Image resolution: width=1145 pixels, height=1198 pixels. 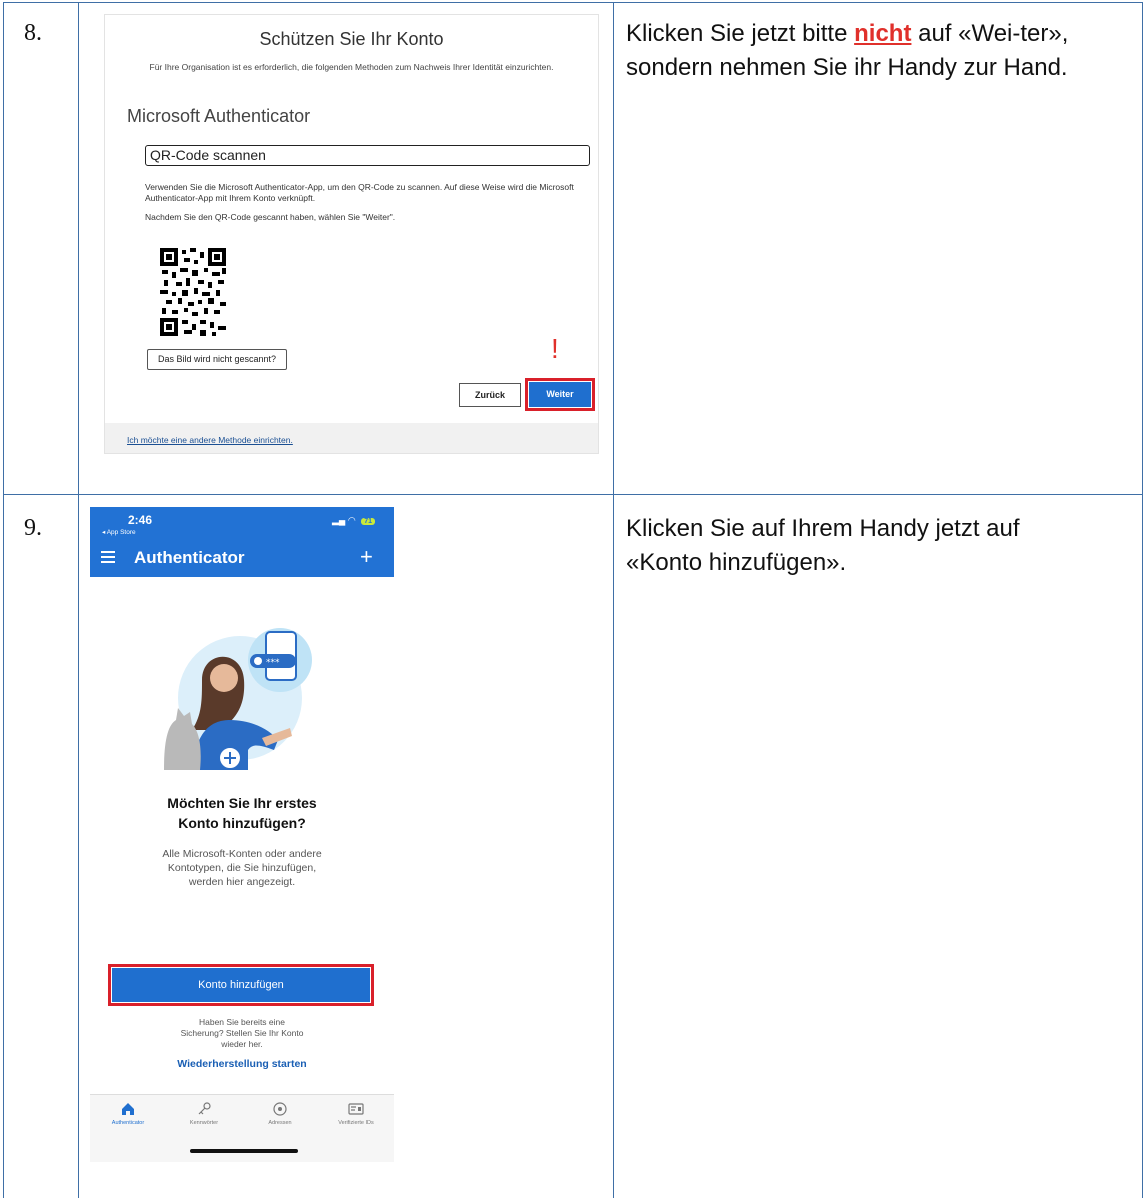 I want to click on table-border-top, so click(x=573, y=2).